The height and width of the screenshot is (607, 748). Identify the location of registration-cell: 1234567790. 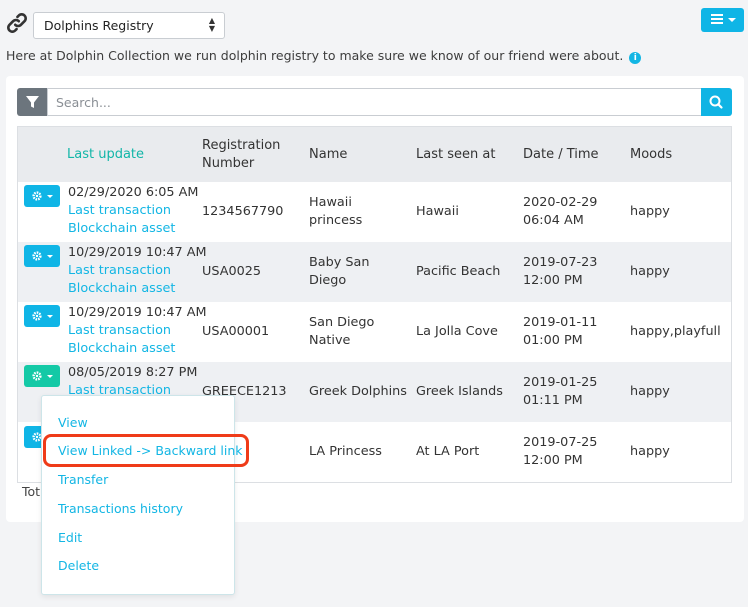
(243, 211).